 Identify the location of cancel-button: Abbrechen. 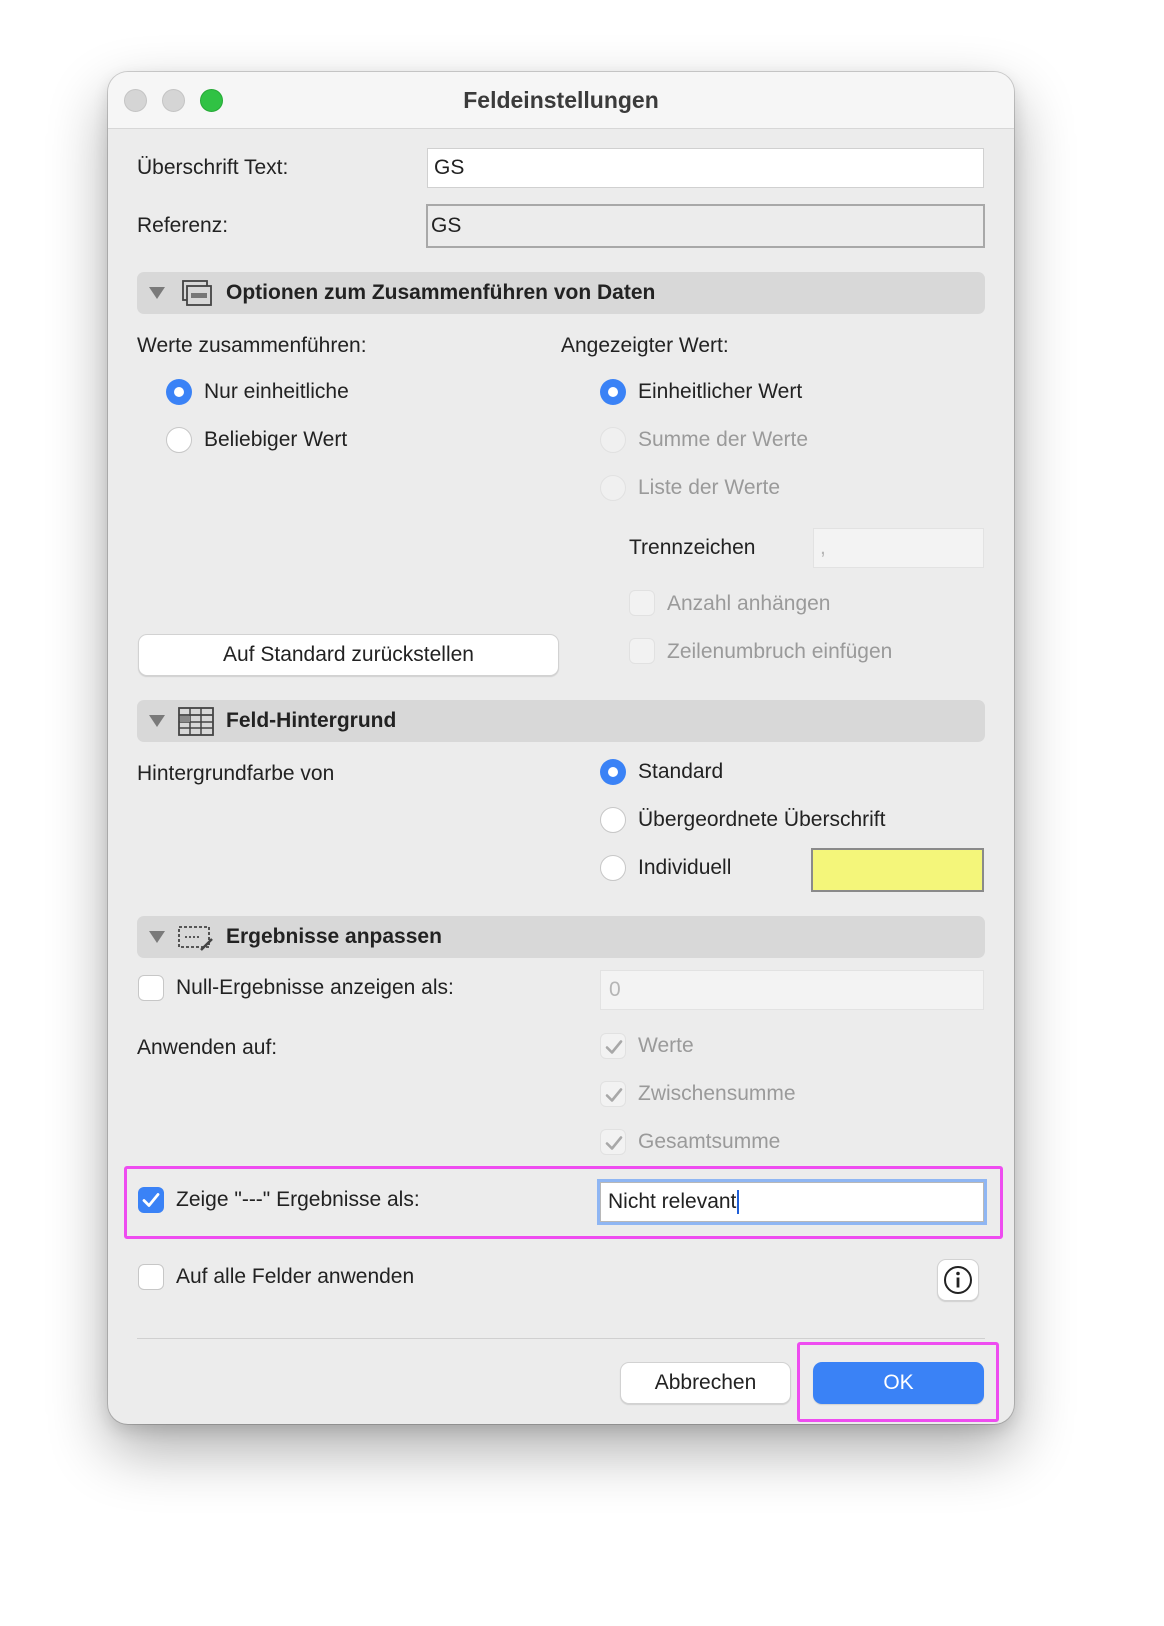
(705, 1383).